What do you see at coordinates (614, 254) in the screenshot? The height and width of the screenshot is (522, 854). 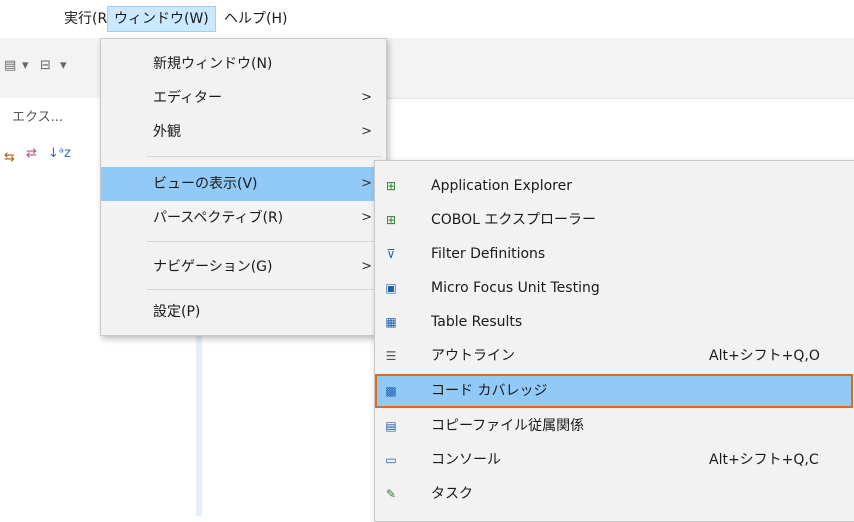 I see `submenu-item-filter-definitions: ⊽ Filter Definitions` at bounding box center [614, 254].